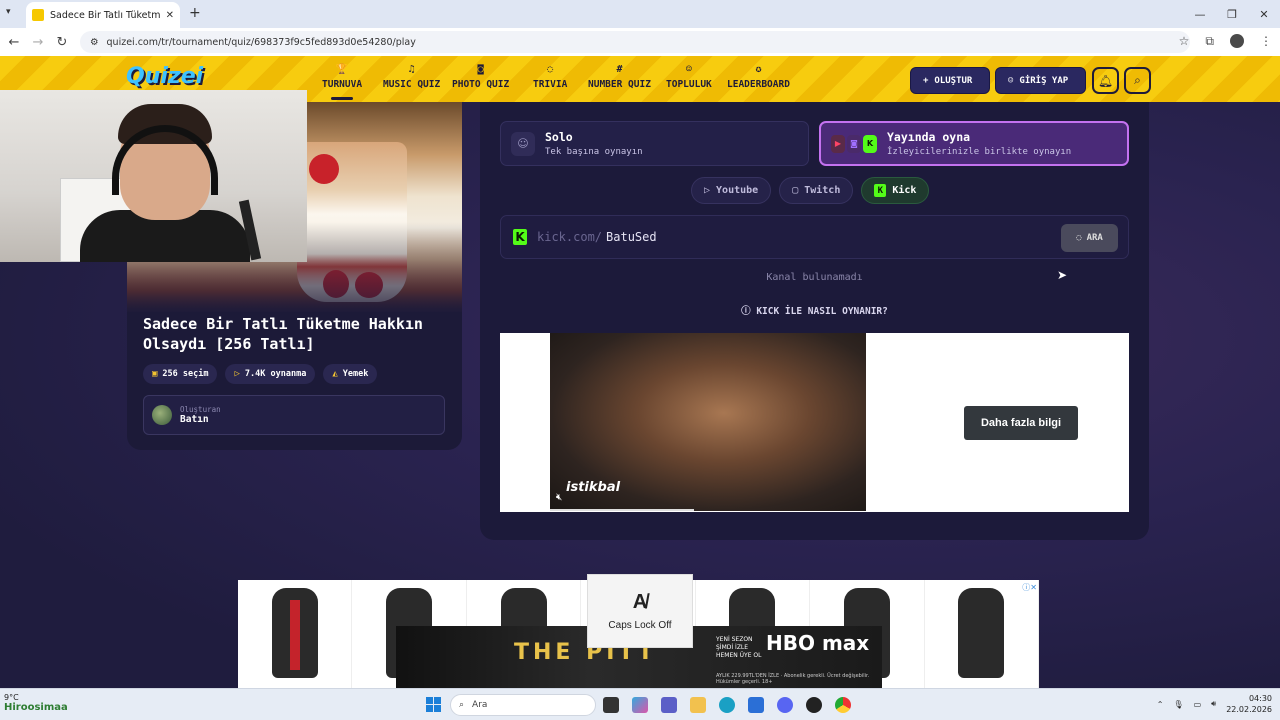  I want to click on video-ad: istikbal 🔇︎ Daha fazla bilgi, so click(814, 422).